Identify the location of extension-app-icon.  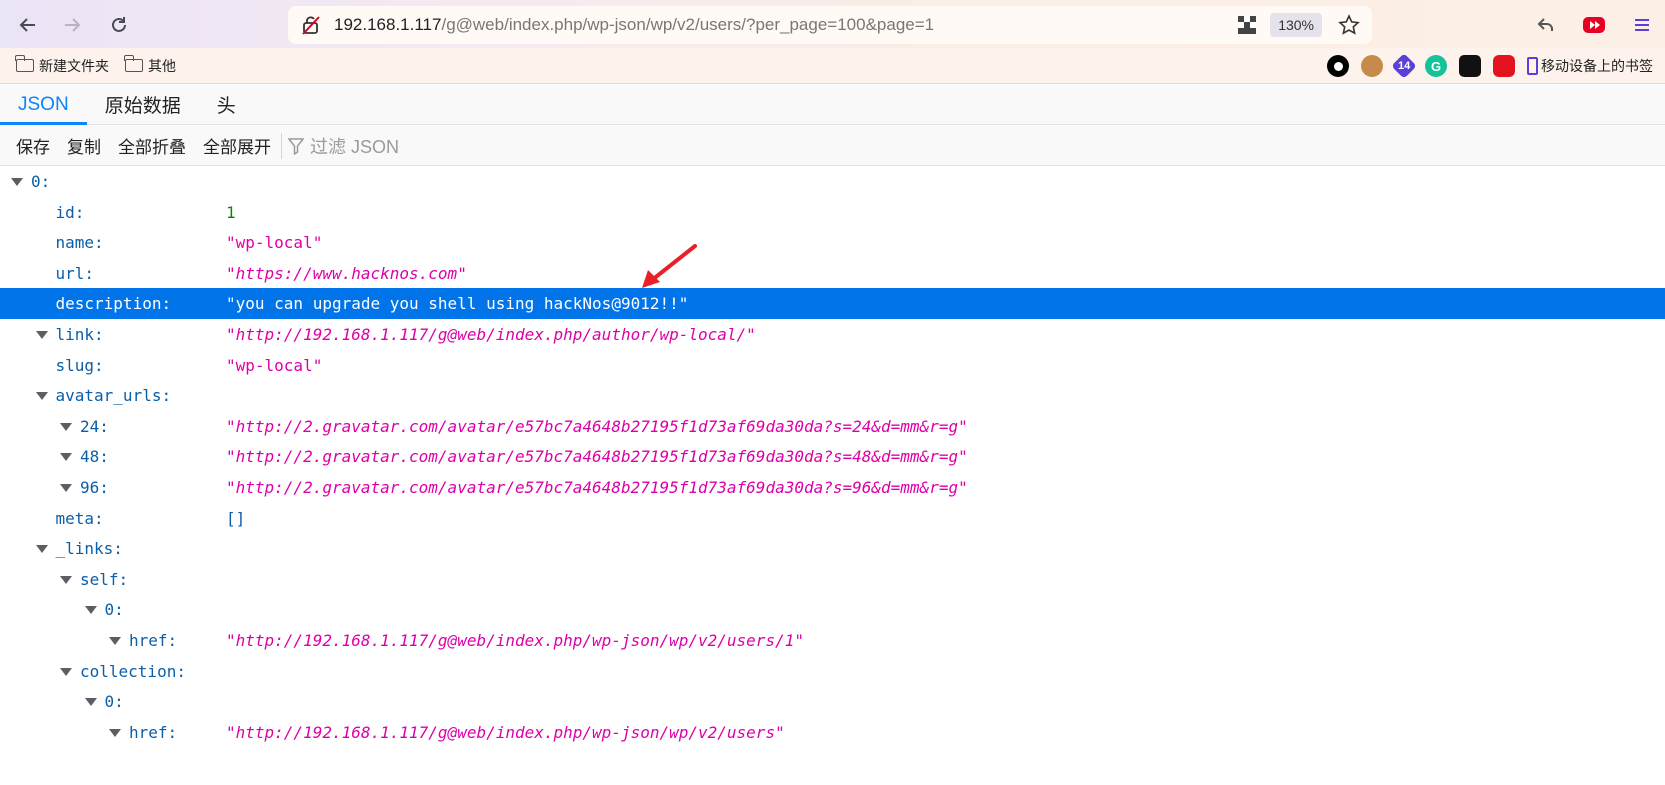
(1470, 66).